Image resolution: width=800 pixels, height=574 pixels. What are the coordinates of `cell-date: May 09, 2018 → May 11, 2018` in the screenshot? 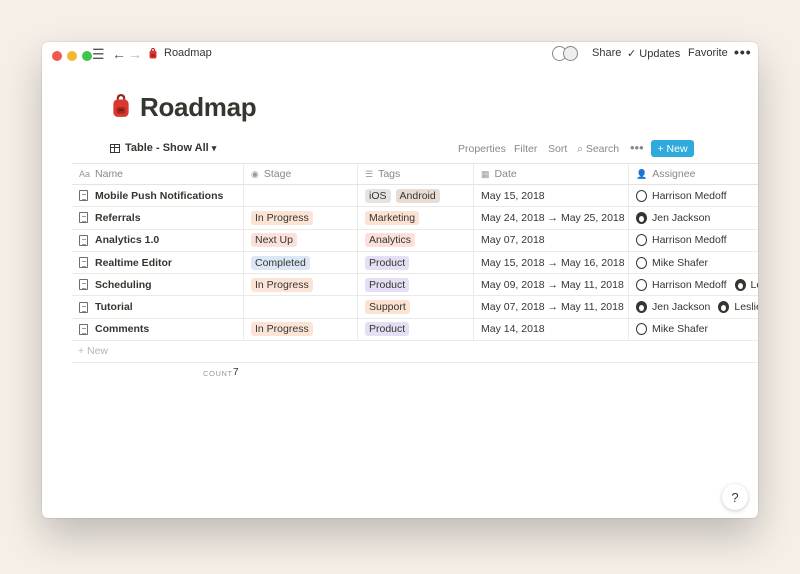 It's located at (551, 285).